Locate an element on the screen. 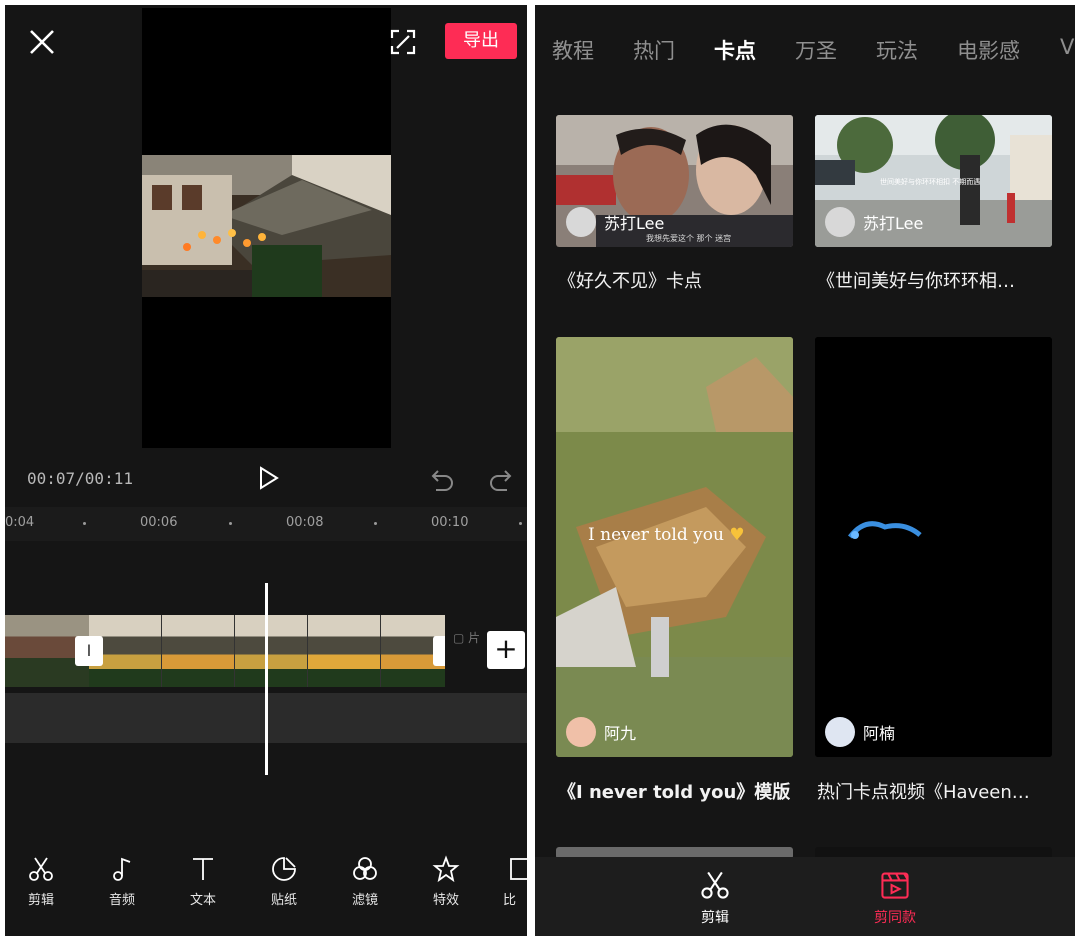 The width and height of the screenshot is (1080, 941). tool-label: 剪辑 is located at coordinates (40, 900).